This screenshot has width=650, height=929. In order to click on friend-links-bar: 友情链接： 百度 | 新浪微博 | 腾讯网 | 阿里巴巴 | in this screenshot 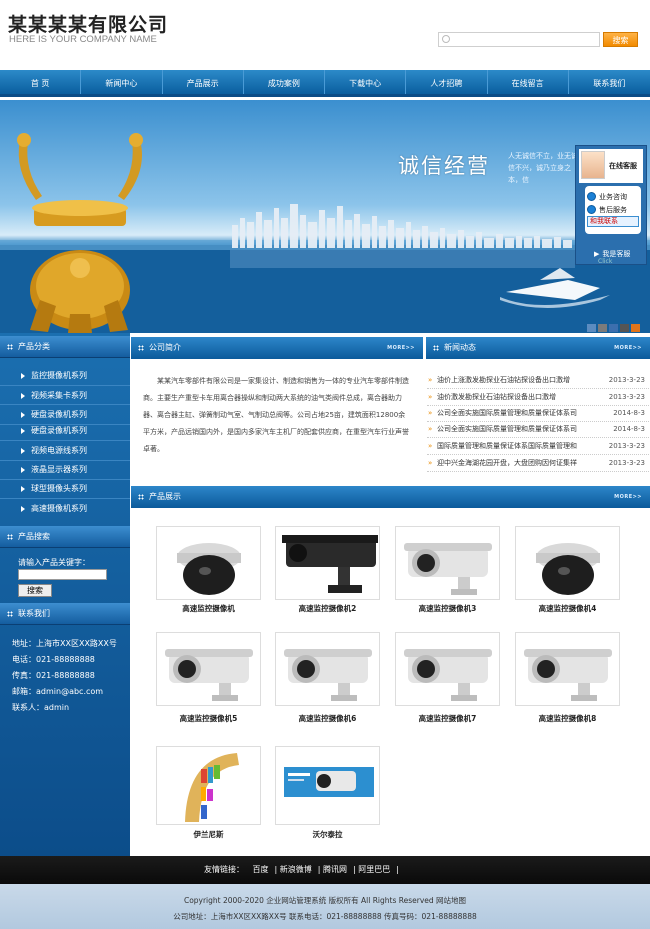, I will do `click(325, 870)`.